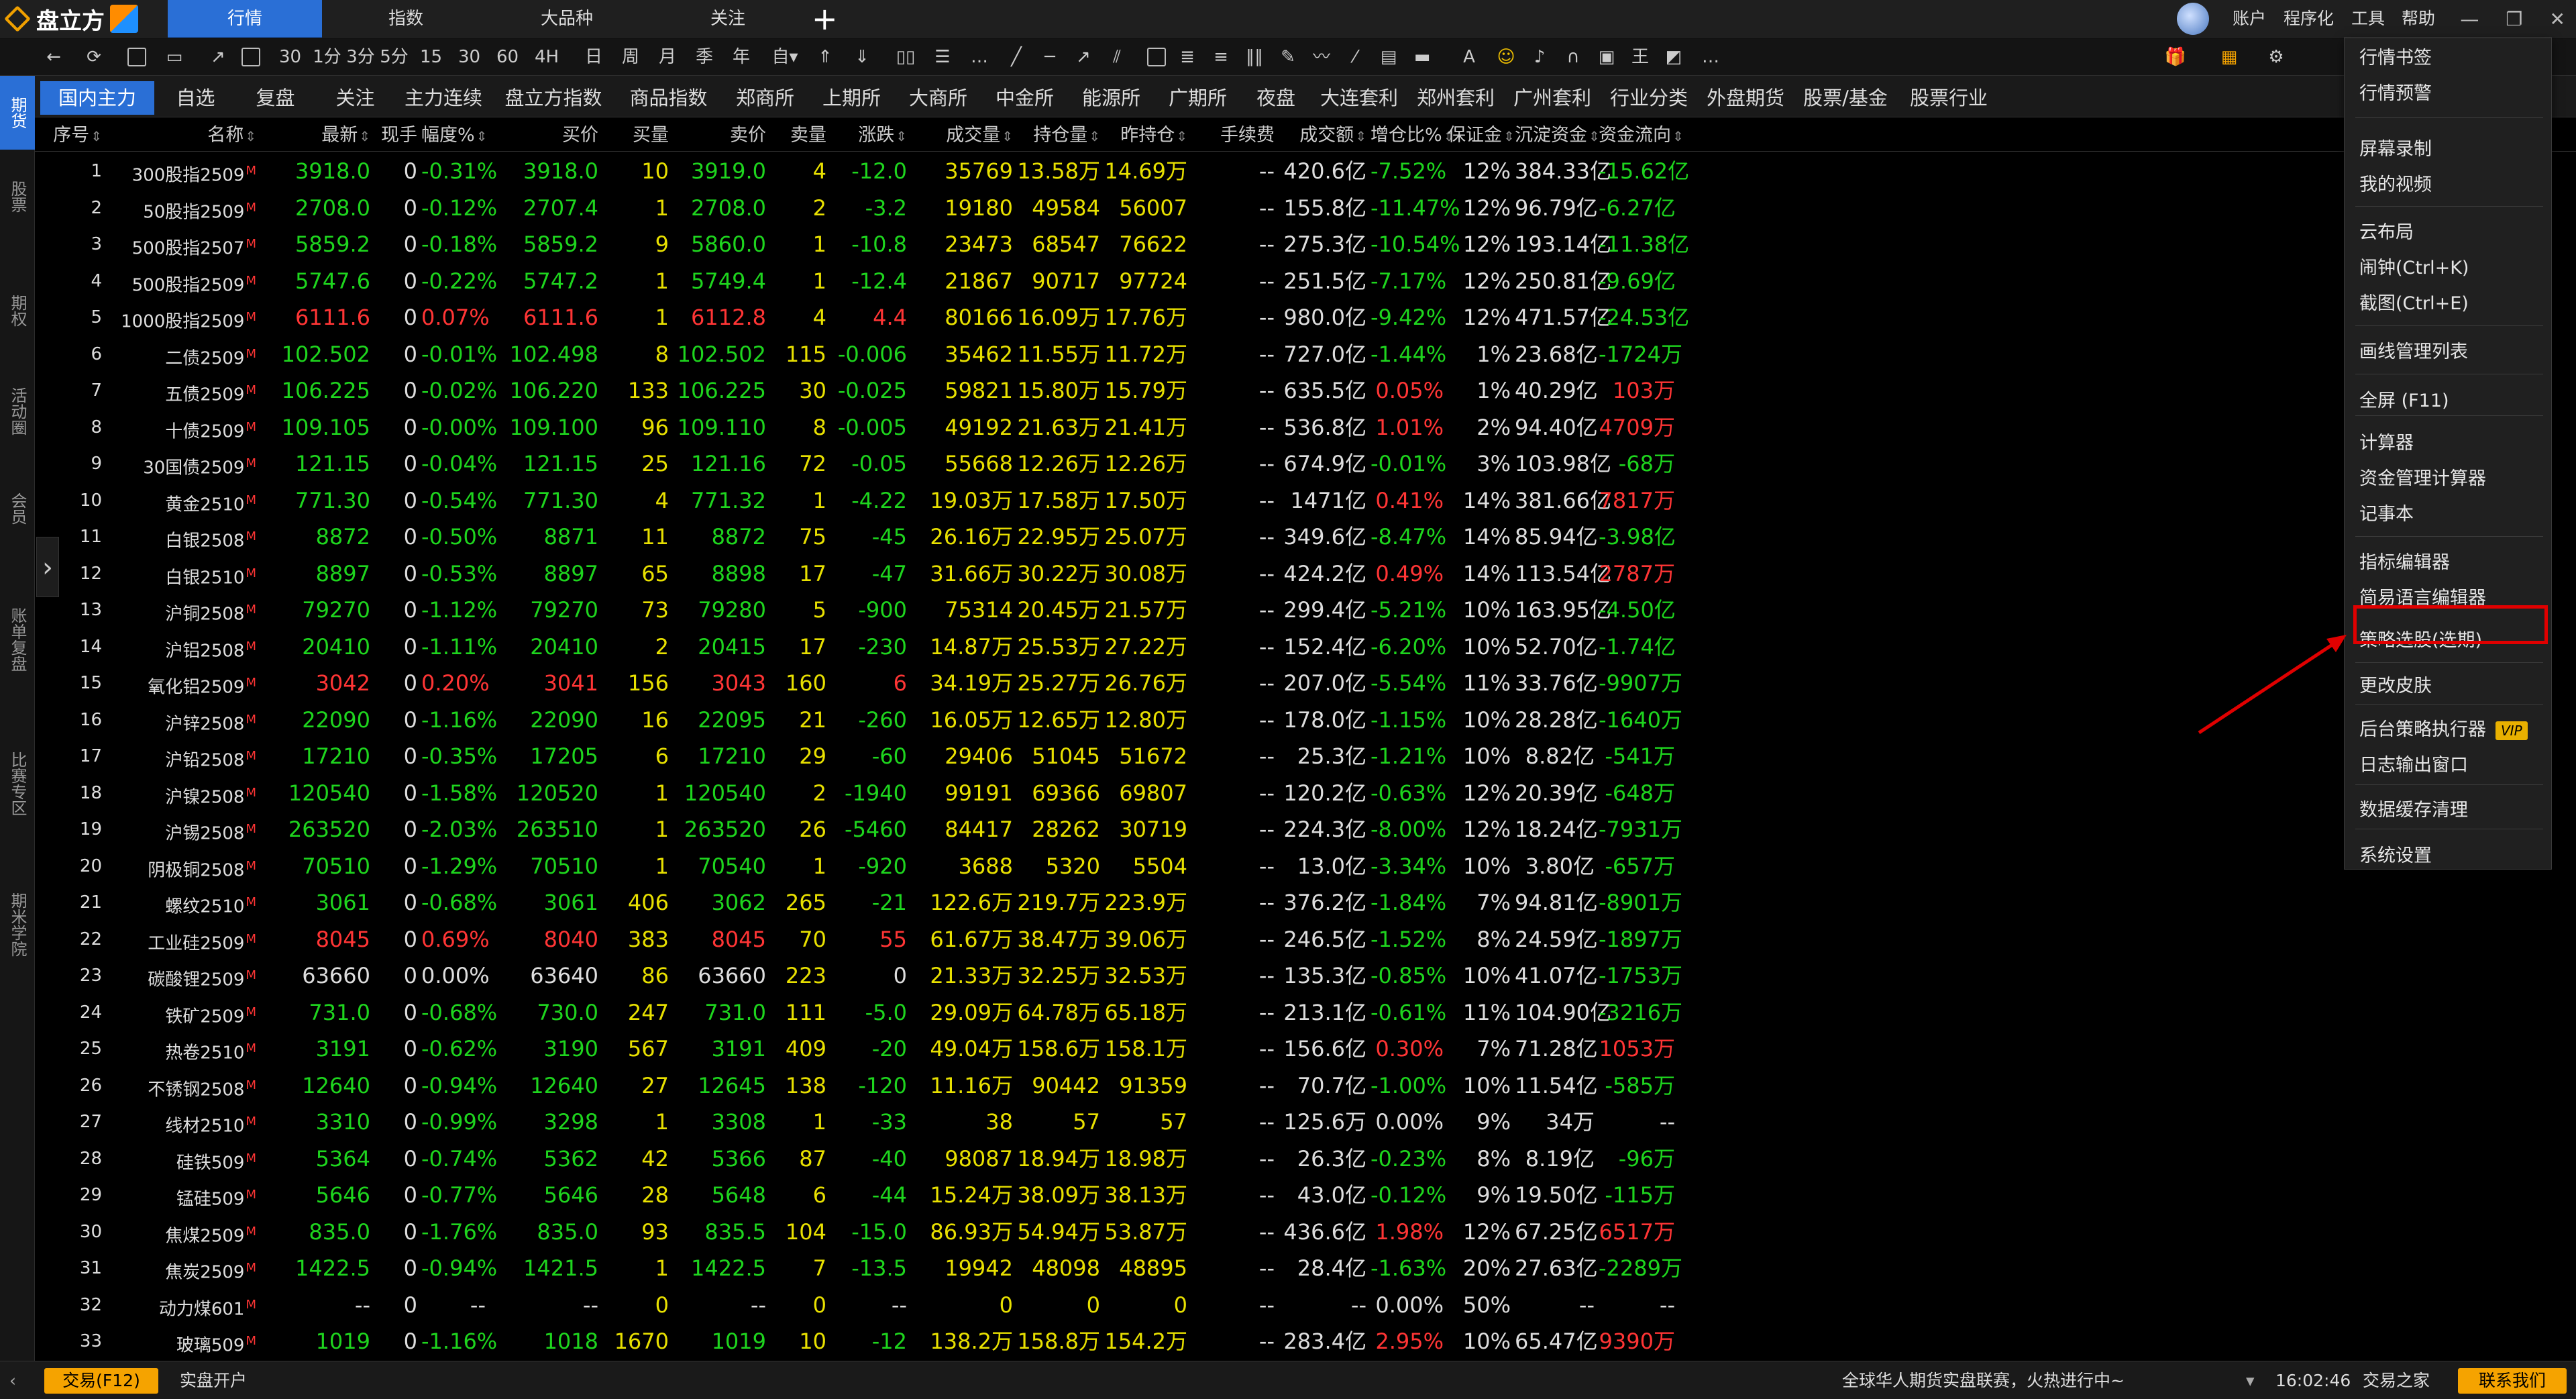 This screenshot has width=2576, height=1399. Describe the element at coordinates (905, 57) in the screenshot. I see `split-icon: ▯▯` at that location.